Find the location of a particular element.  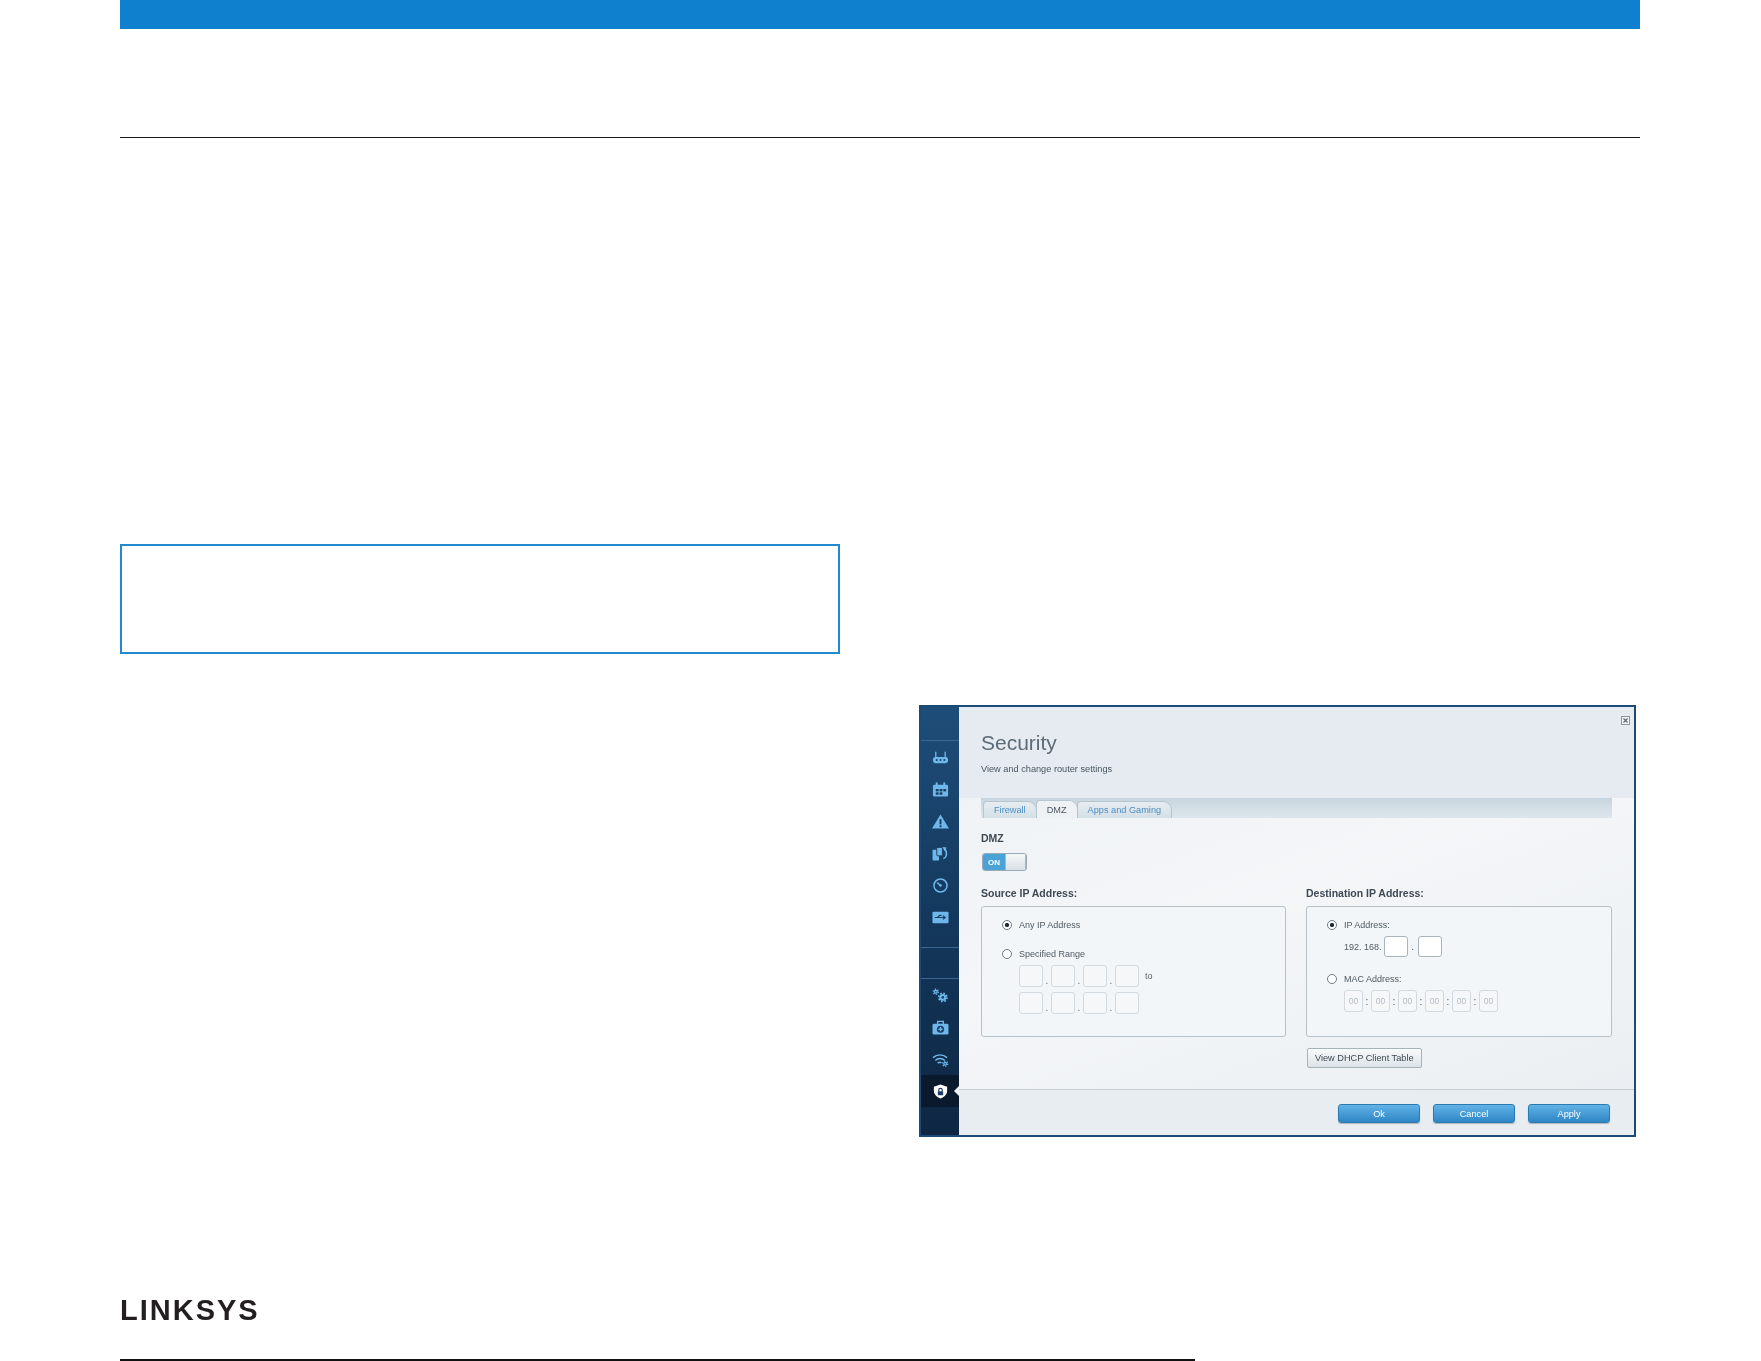

range-to-label: to is located at coordinates (1149, 976).